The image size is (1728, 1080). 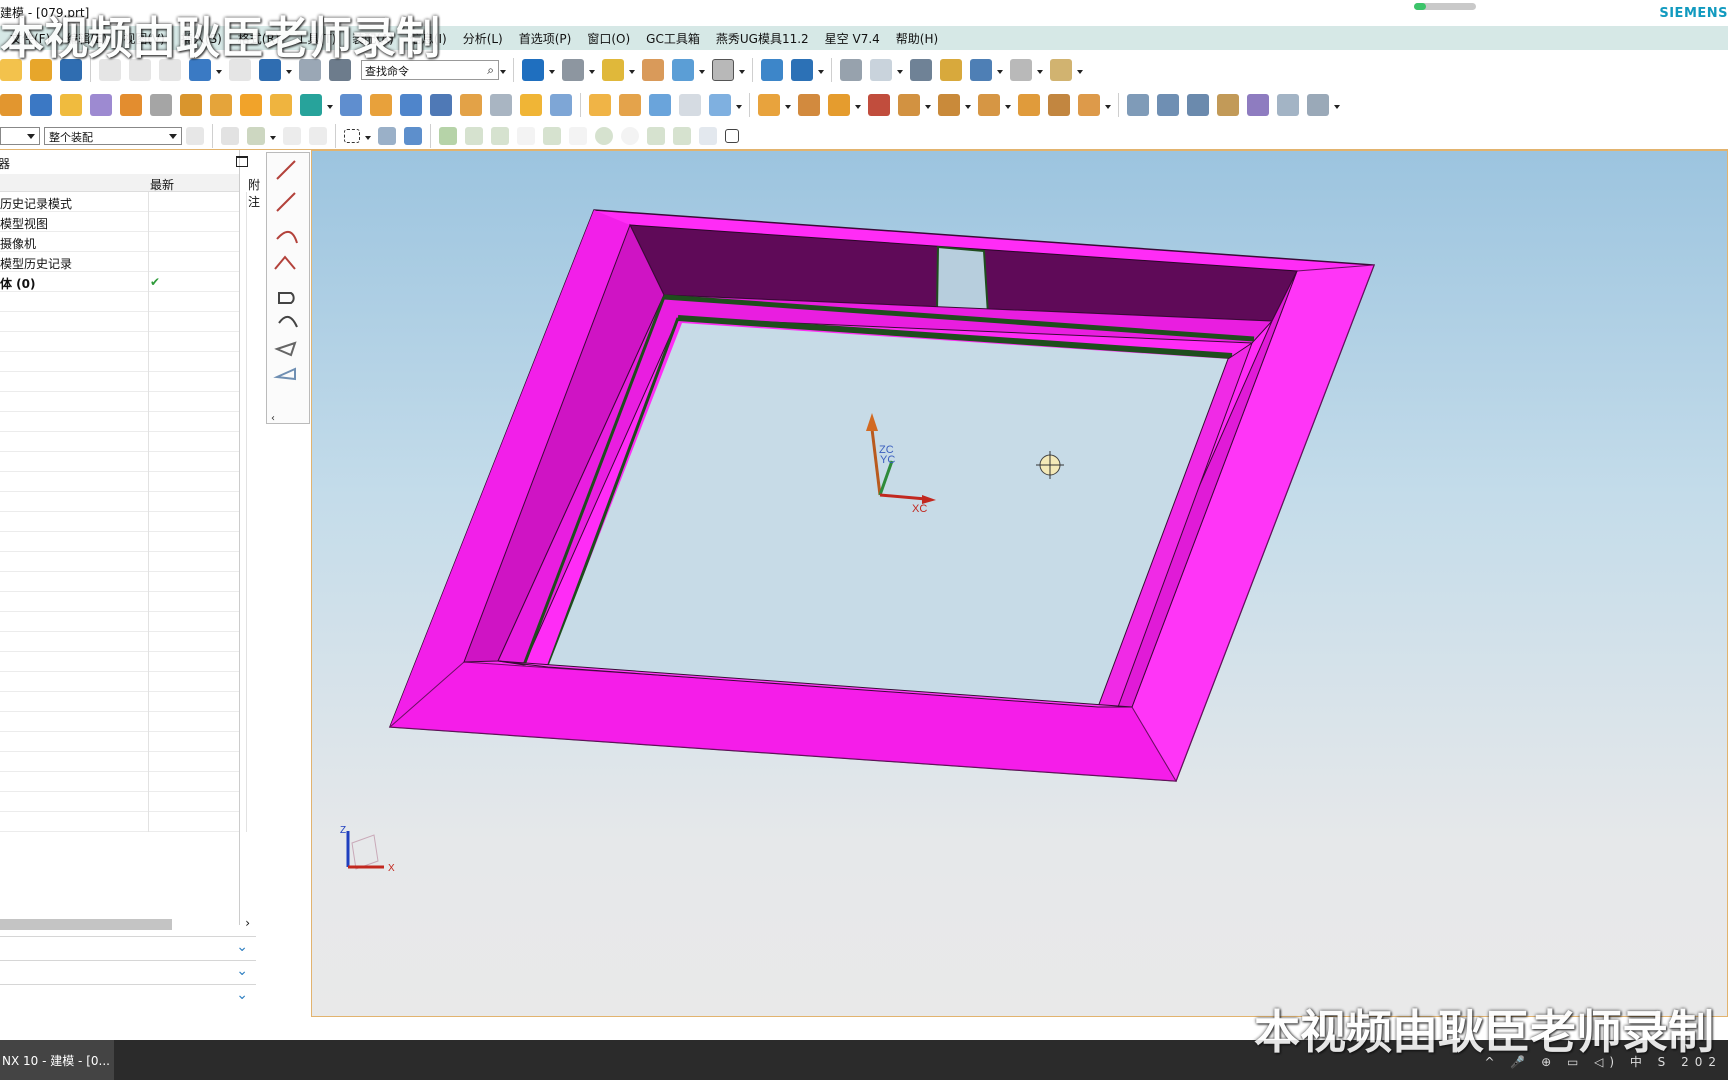 I want to click on snap-point-icon, so click(x=448, y=135).